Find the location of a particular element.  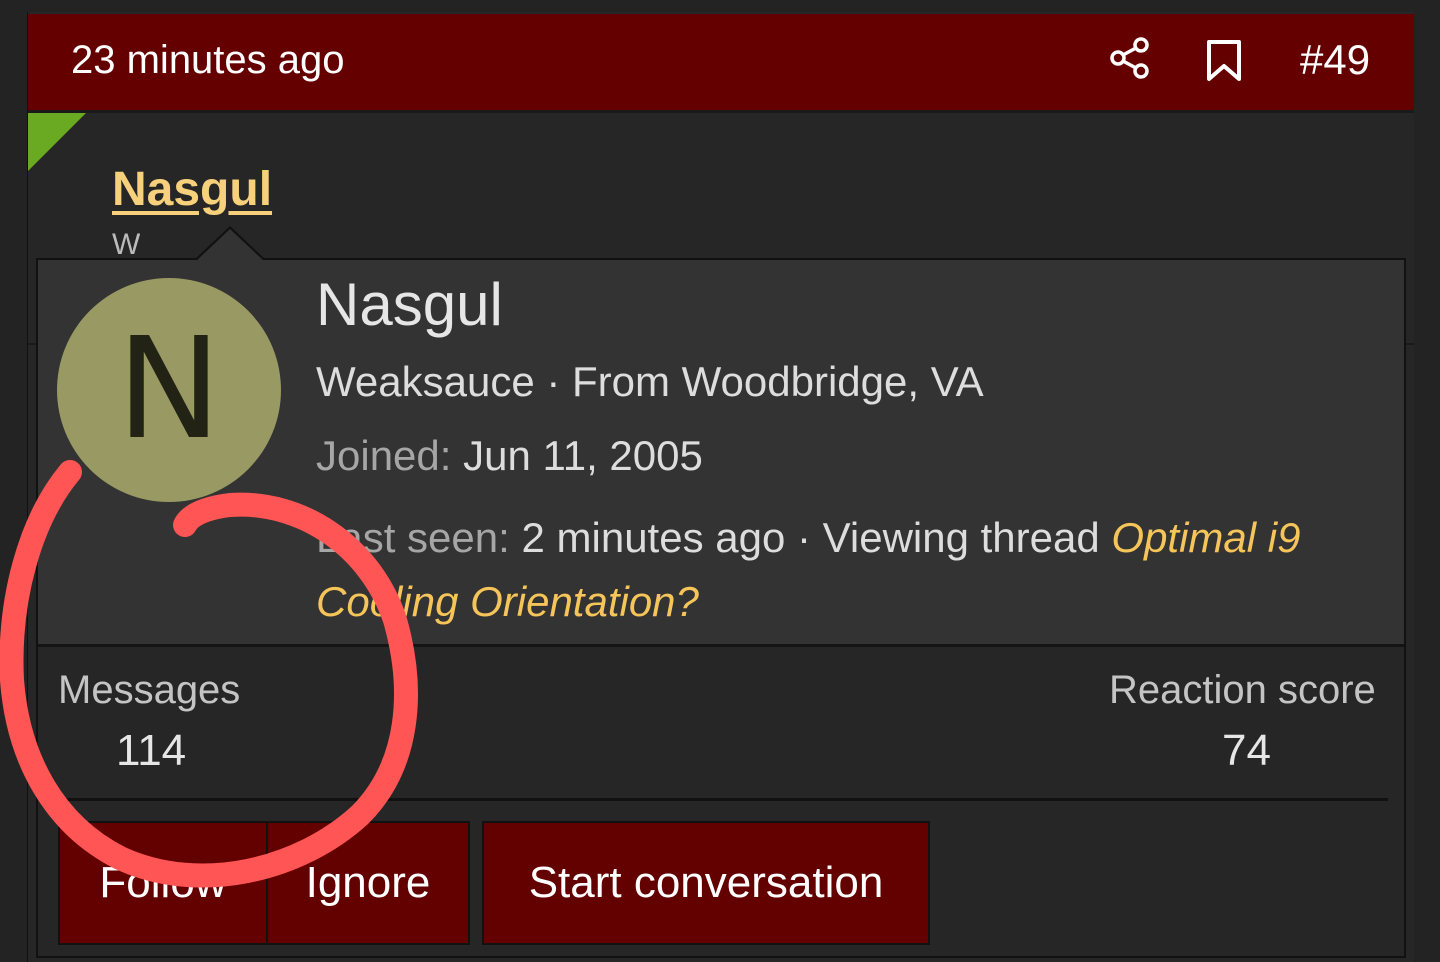

avatar: N is located at coordinates (169, 390).